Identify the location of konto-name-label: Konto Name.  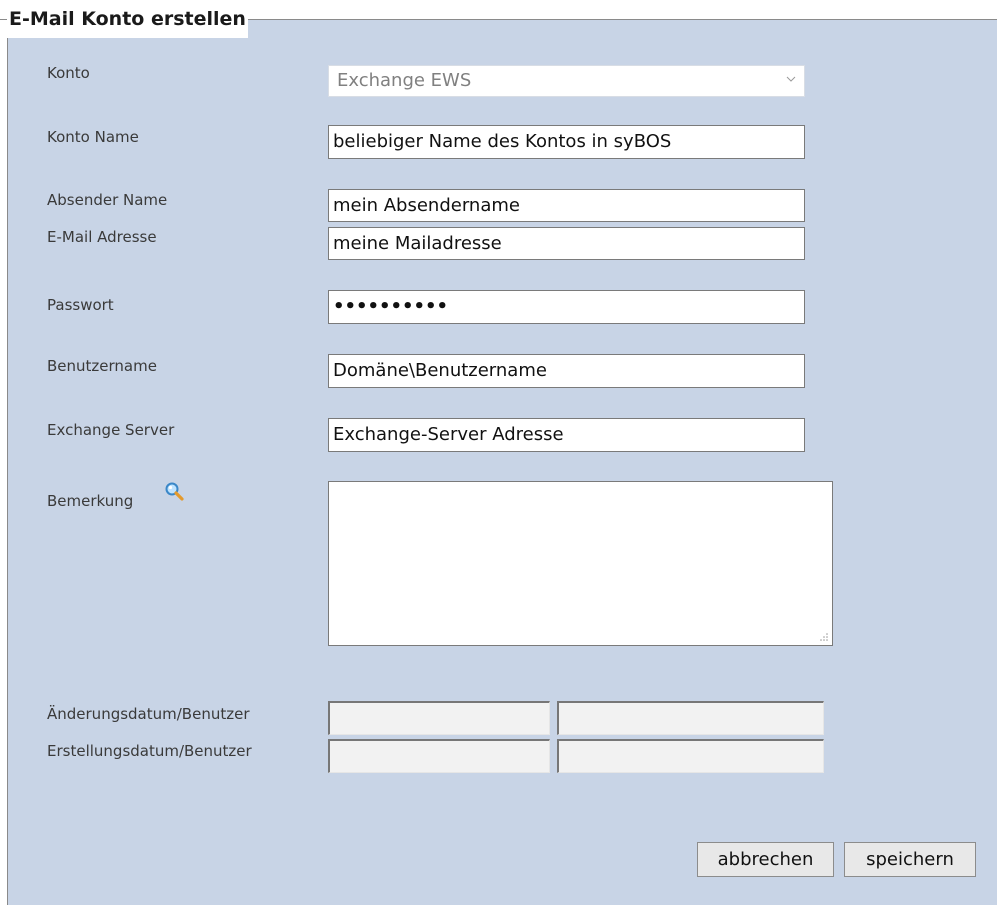
(93, 137).